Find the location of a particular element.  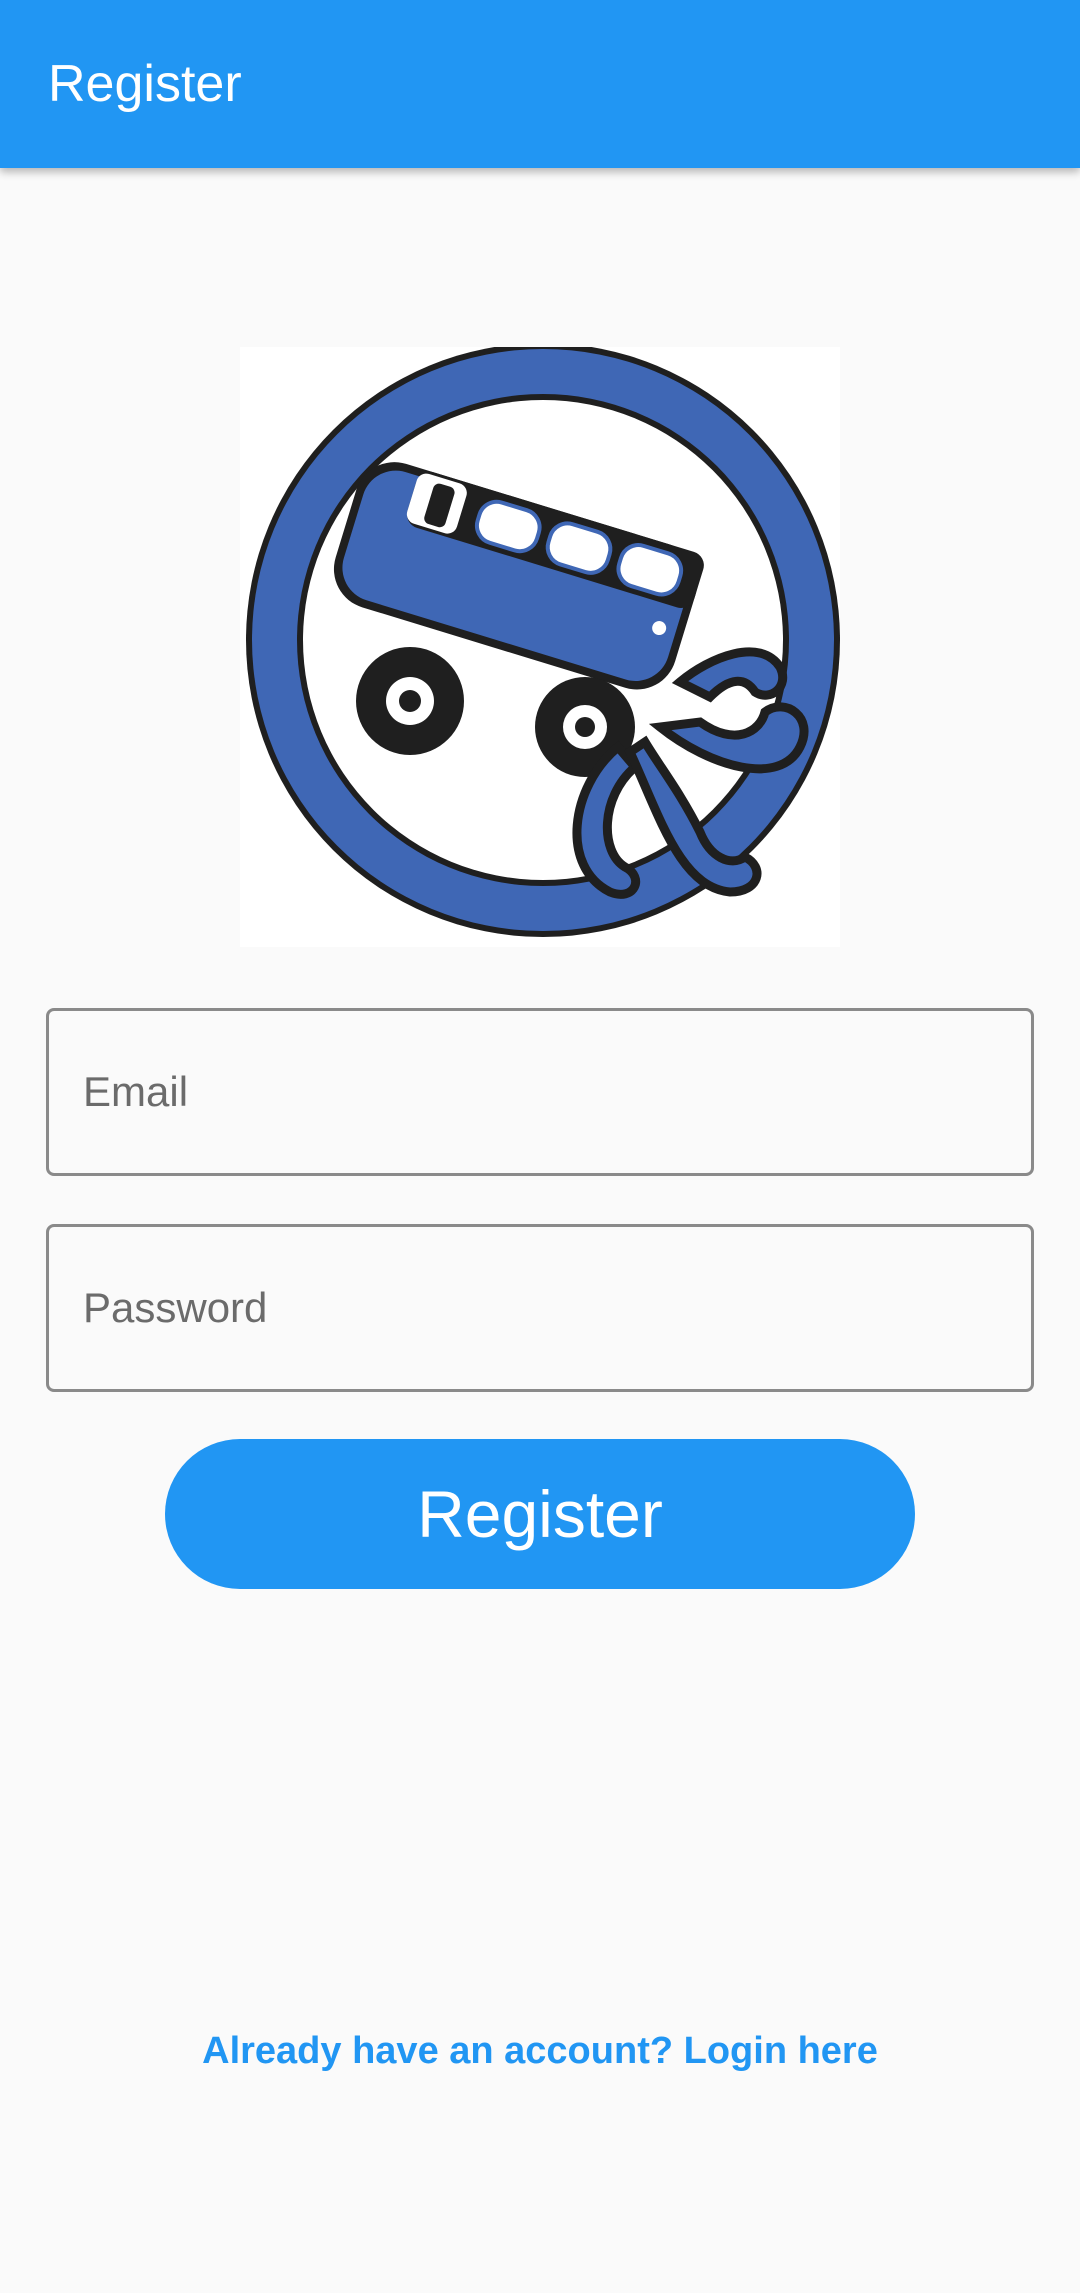

page-title: Register is located at coordinates (145, 84).